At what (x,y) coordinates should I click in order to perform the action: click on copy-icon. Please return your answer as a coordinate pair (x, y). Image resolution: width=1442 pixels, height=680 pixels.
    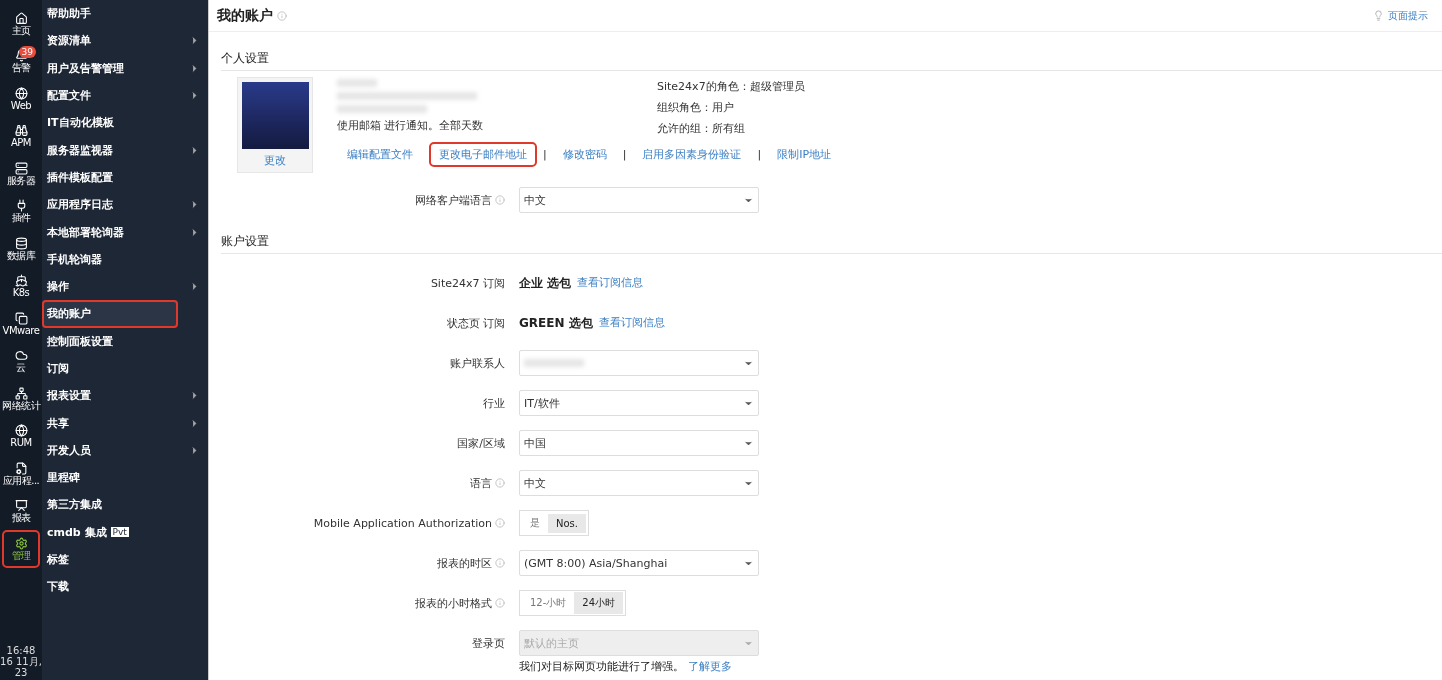
    Looking at the image, I should click on (21, 318).